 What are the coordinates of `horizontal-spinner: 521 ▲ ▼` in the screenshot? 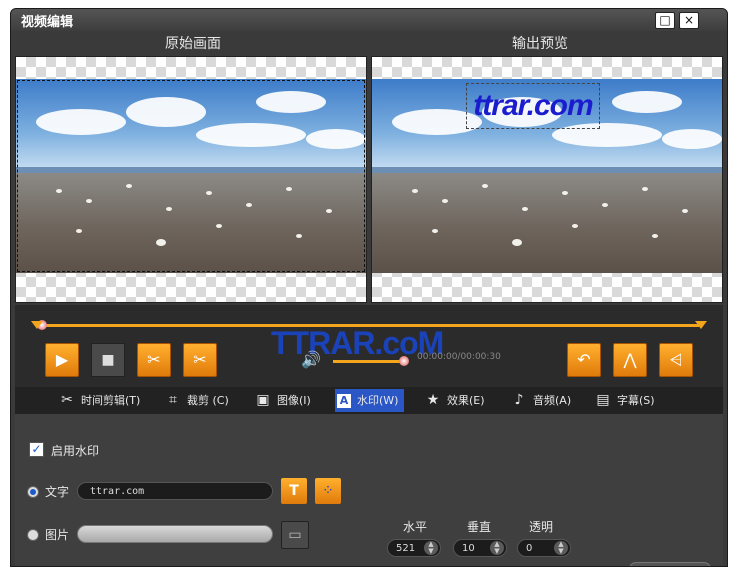 It's located at (414, 548).